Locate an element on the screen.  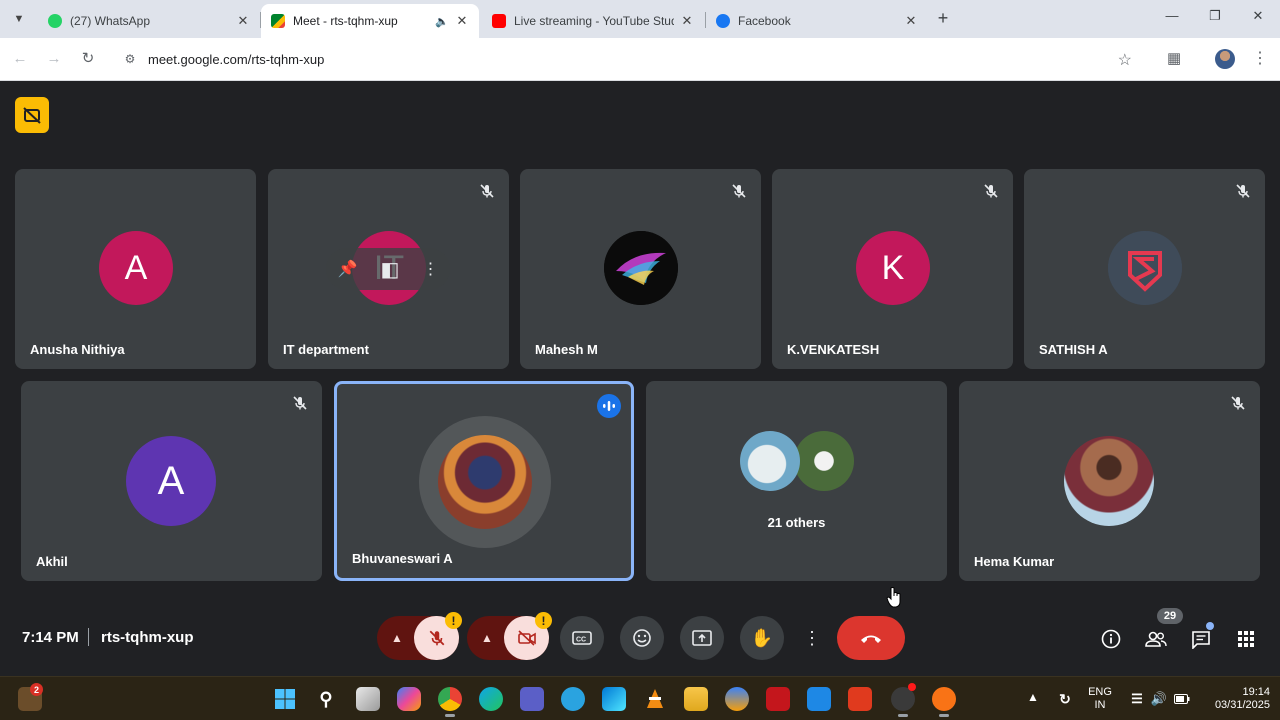
speaker-audio-icon: 🔈 is located at coordinates (442, 21).